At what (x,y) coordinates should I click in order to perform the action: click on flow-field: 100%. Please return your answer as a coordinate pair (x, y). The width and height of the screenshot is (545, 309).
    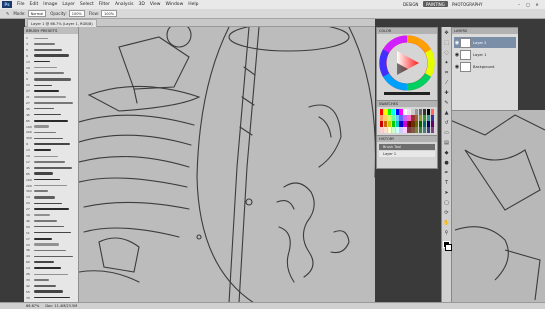
    Looking at the image, I should click on (109, 13).